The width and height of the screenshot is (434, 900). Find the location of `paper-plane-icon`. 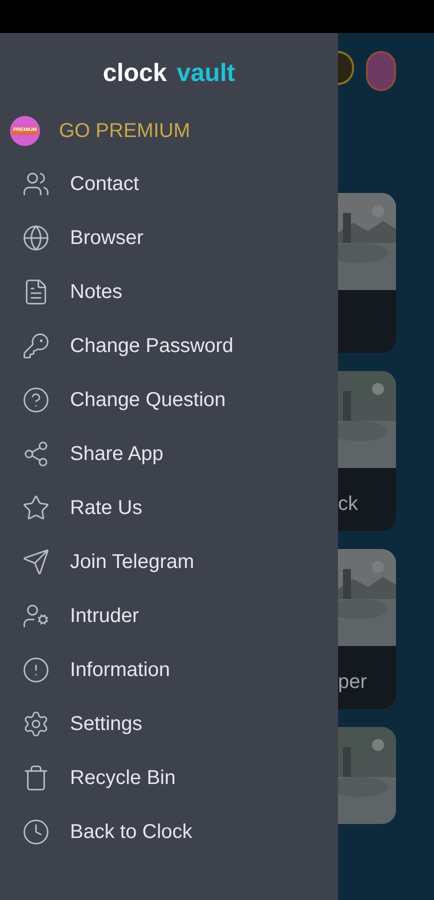

paper-plane-icon is located at coordinates (36, 562).